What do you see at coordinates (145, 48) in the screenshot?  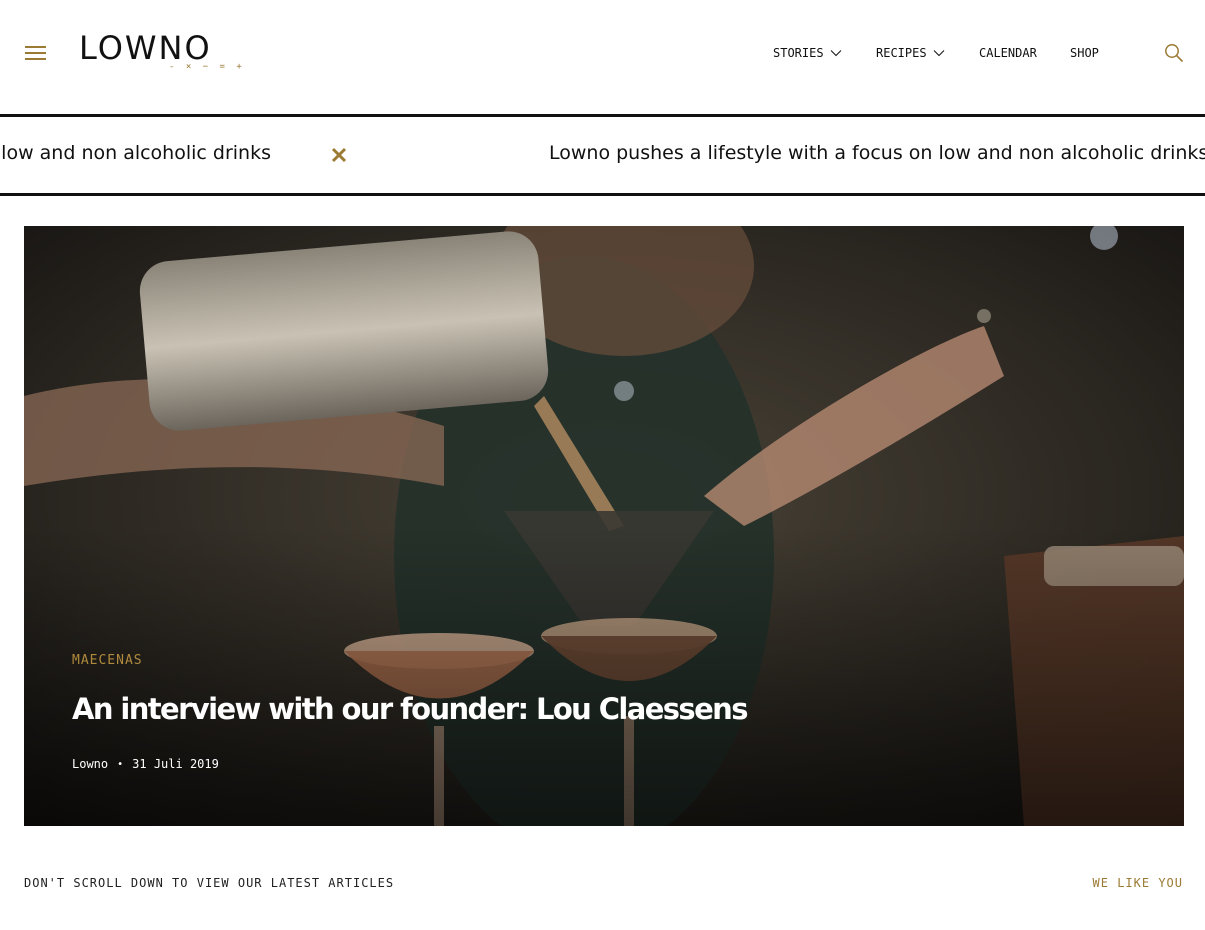 I see `logo-text: LOWNO` at bounding box center [145, 48].